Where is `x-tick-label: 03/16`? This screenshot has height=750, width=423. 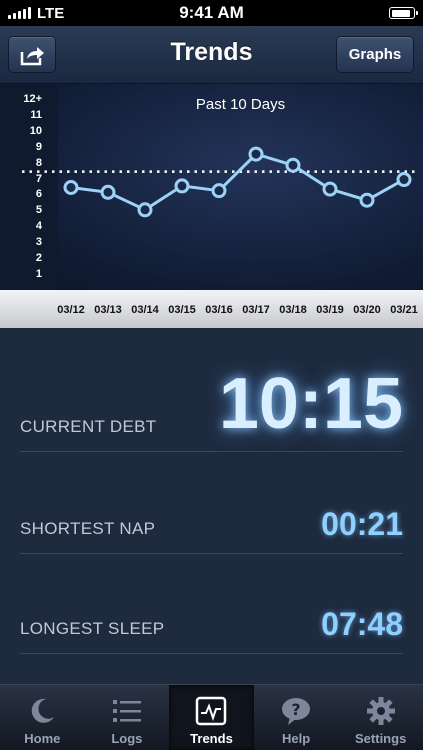
x-tick-label: 03/16 is located at coordinates (219, 310).